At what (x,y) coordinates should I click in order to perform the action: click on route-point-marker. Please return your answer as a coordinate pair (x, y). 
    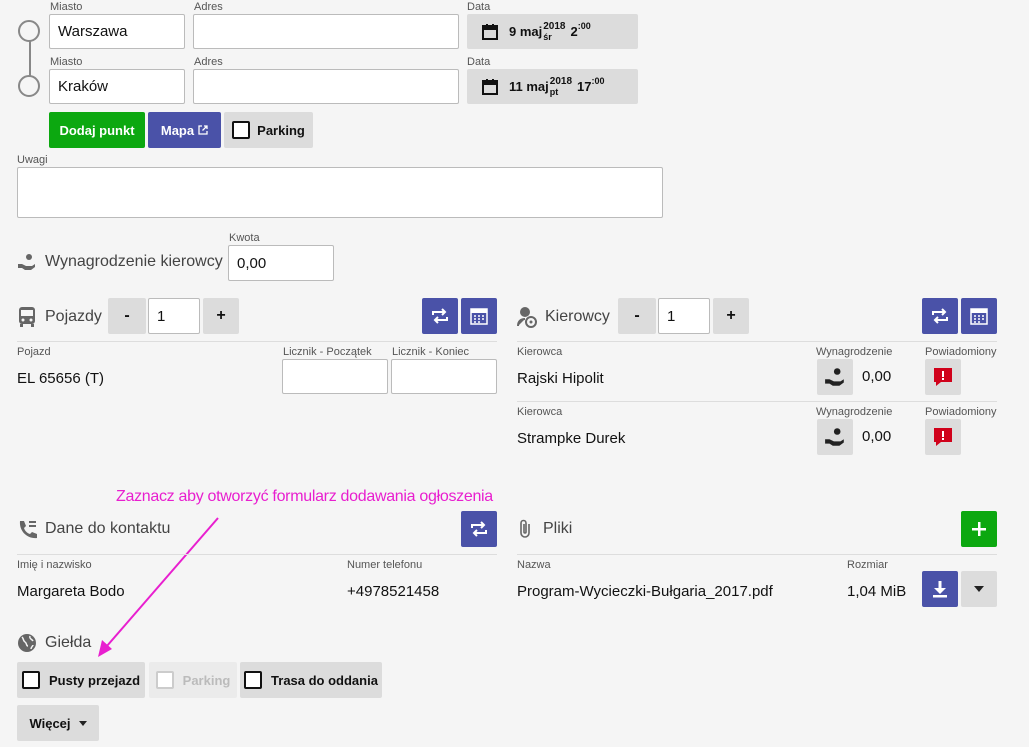
    Looking at the image, I should click on (29, 31).